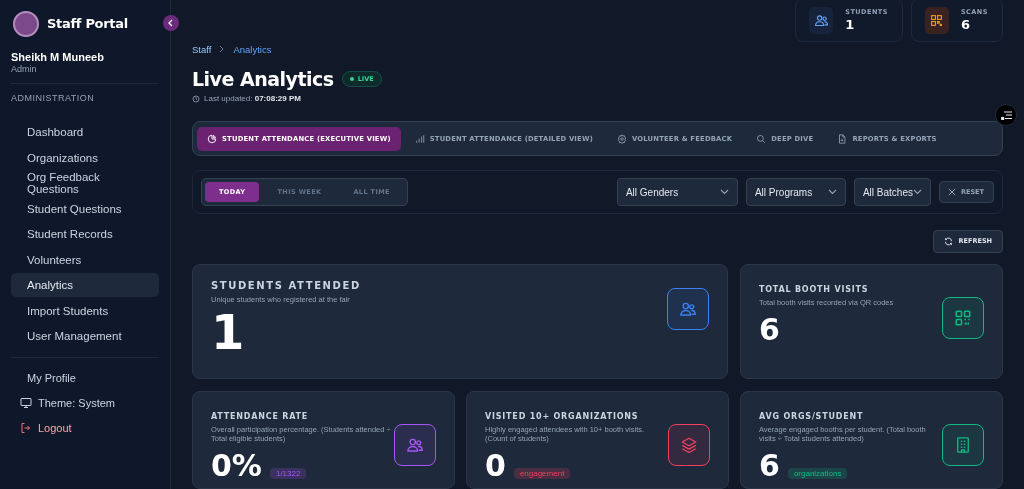 The width and height of the screenshot is (1024, 489). Describe the element at coordinates (85, 378) in the screenshot. I see `profile-link: My Profile` at that location.